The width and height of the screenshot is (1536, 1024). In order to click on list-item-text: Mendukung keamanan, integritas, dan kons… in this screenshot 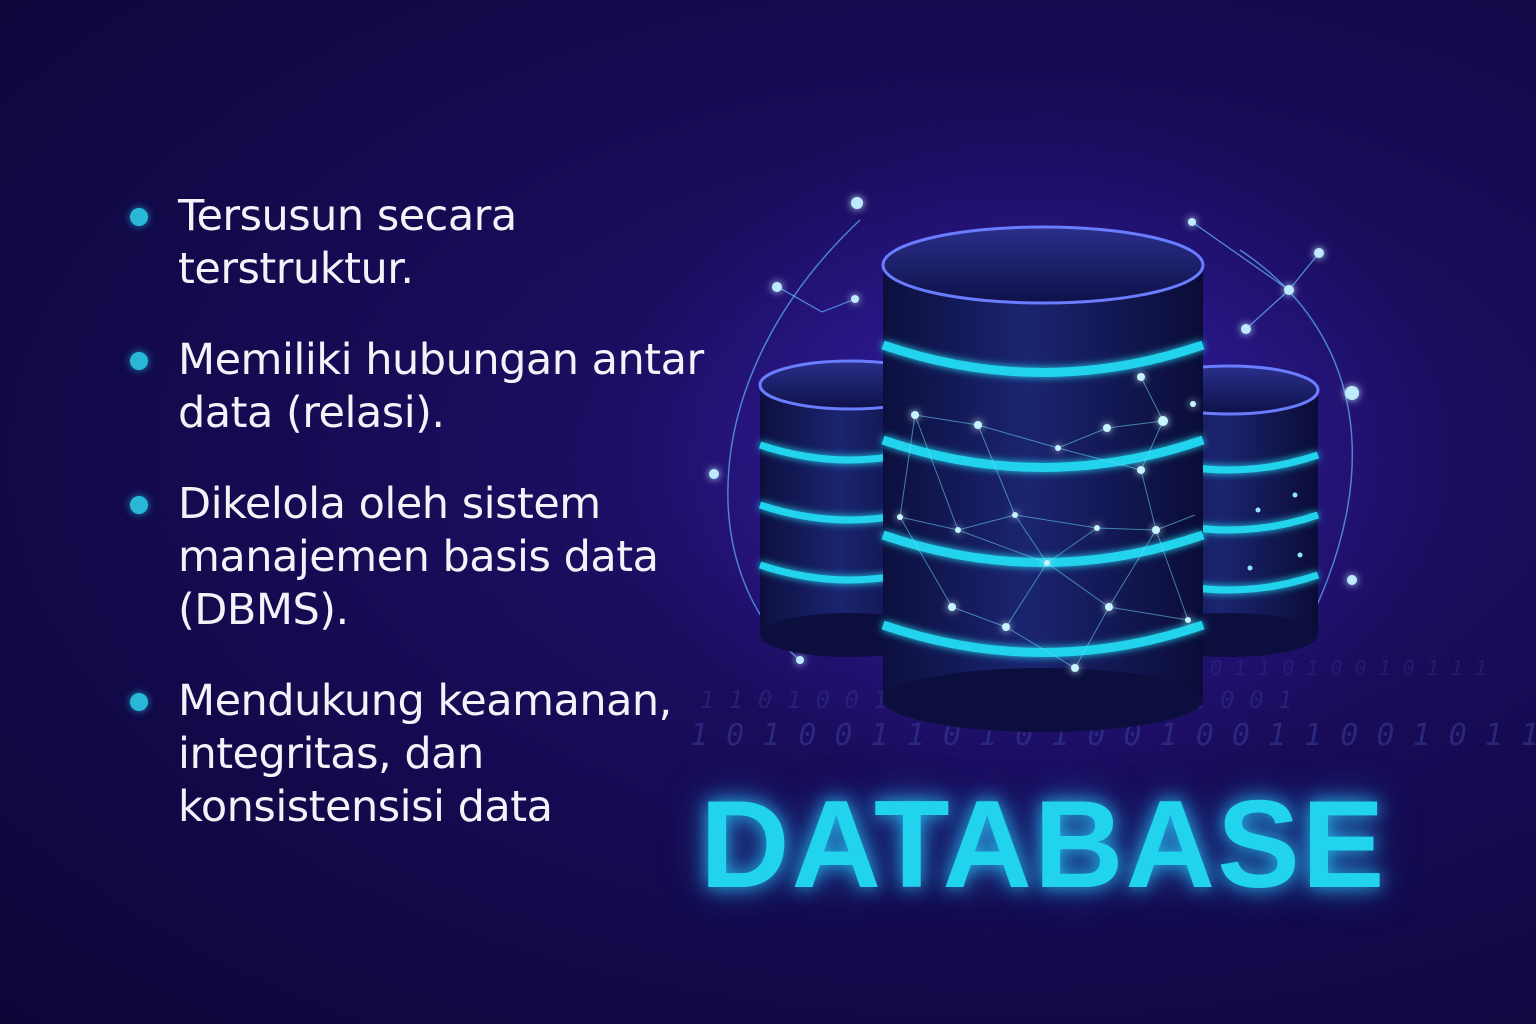, I will do `click(425, 754)`.